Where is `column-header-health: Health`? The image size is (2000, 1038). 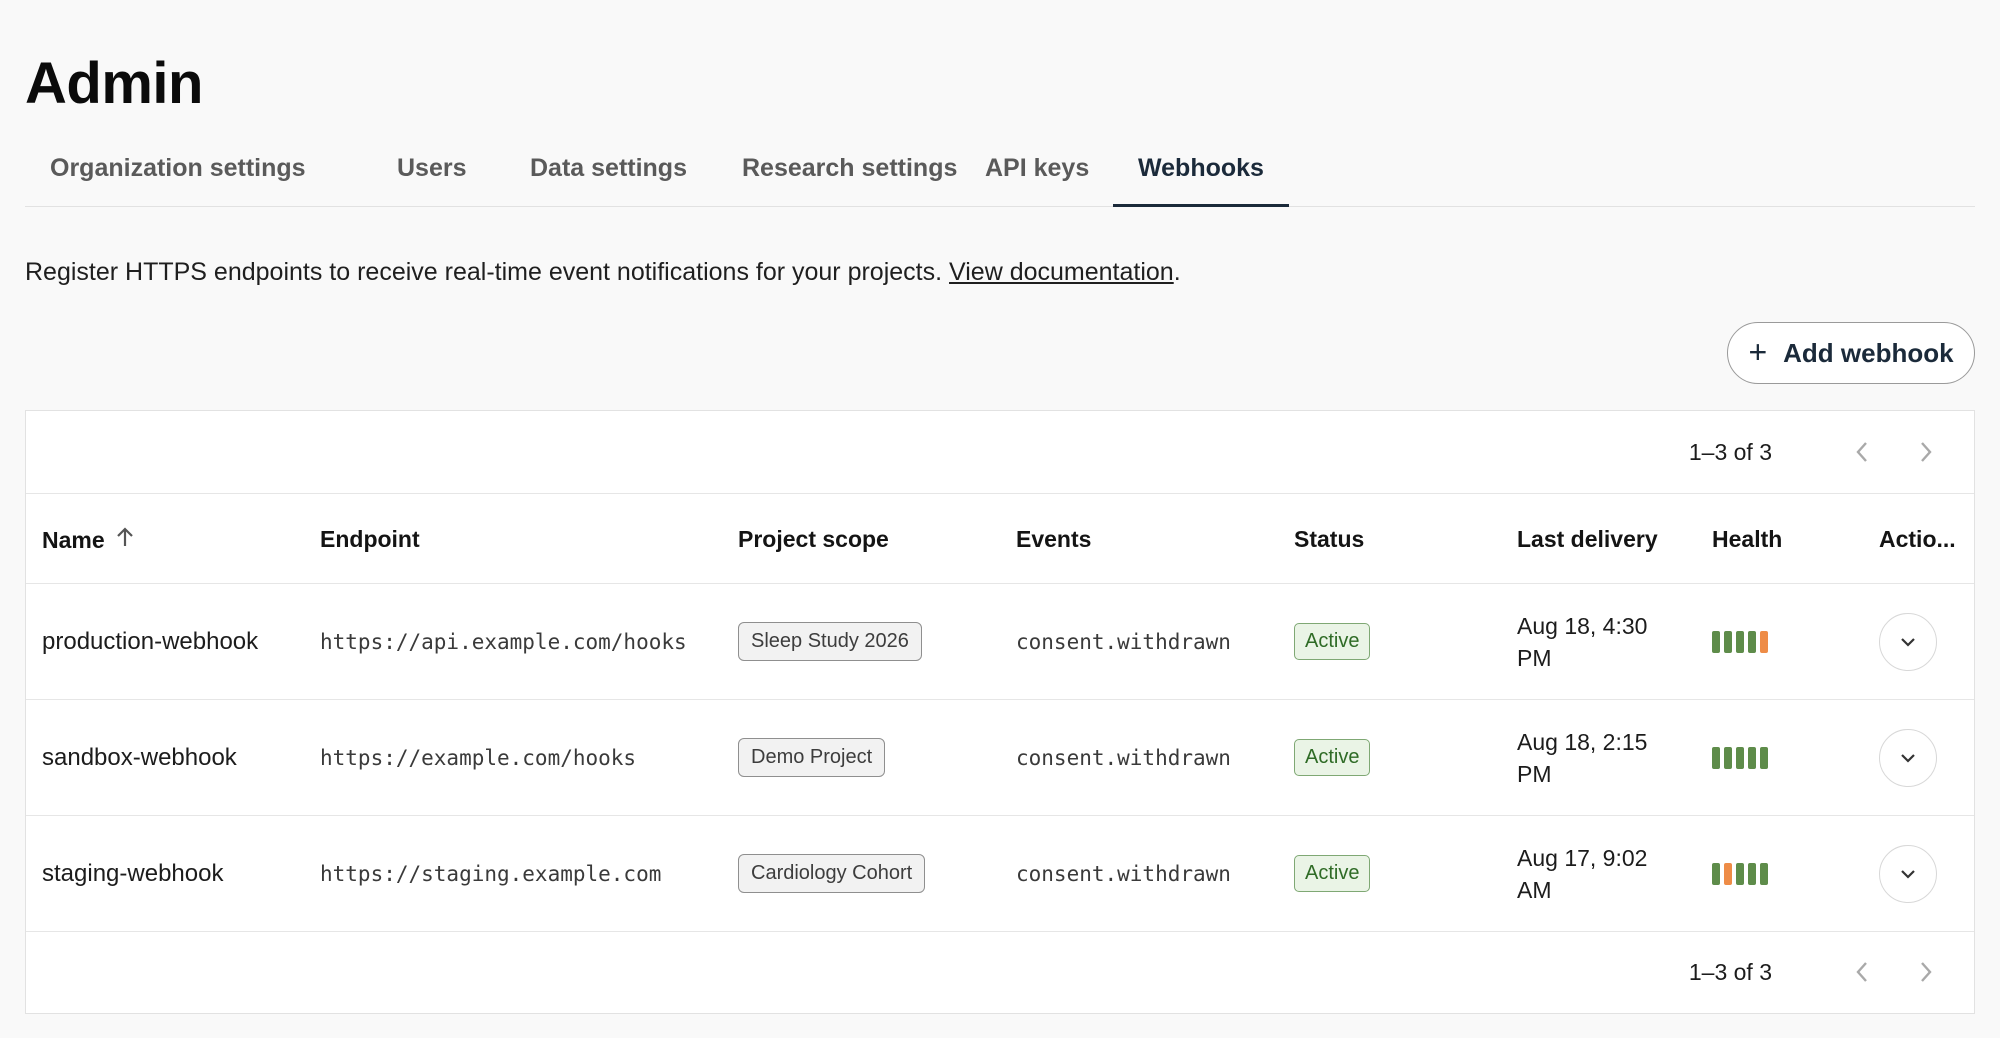 column-header-health: Health is located at coordinates (1747, 539).